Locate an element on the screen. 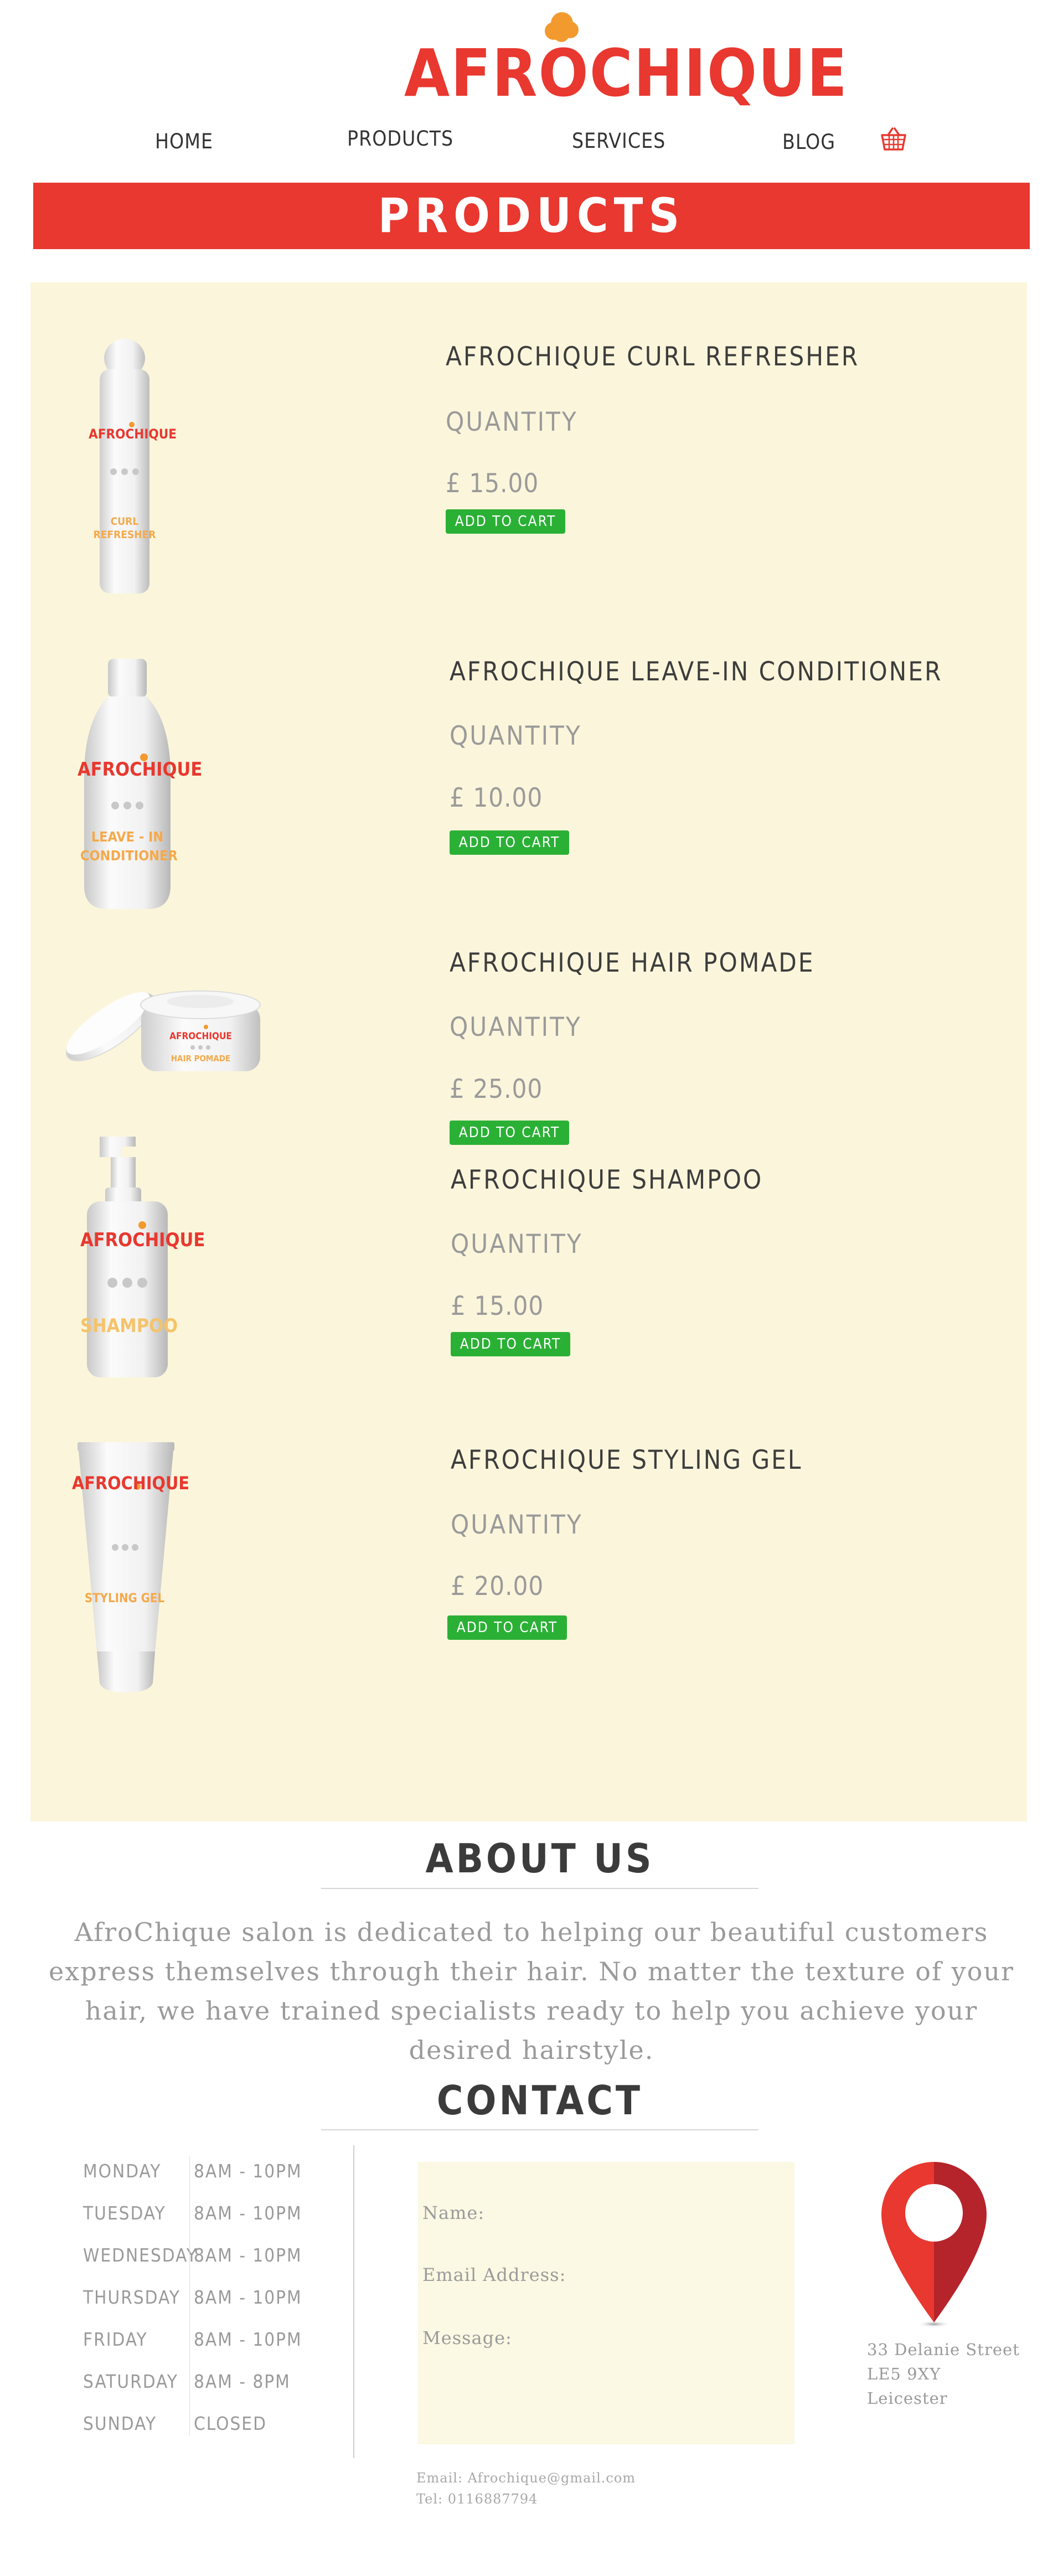 The width and height of the screenshot is (1063, 2576). address-line: LE5 9XY is located at coordinates (904, 2374).